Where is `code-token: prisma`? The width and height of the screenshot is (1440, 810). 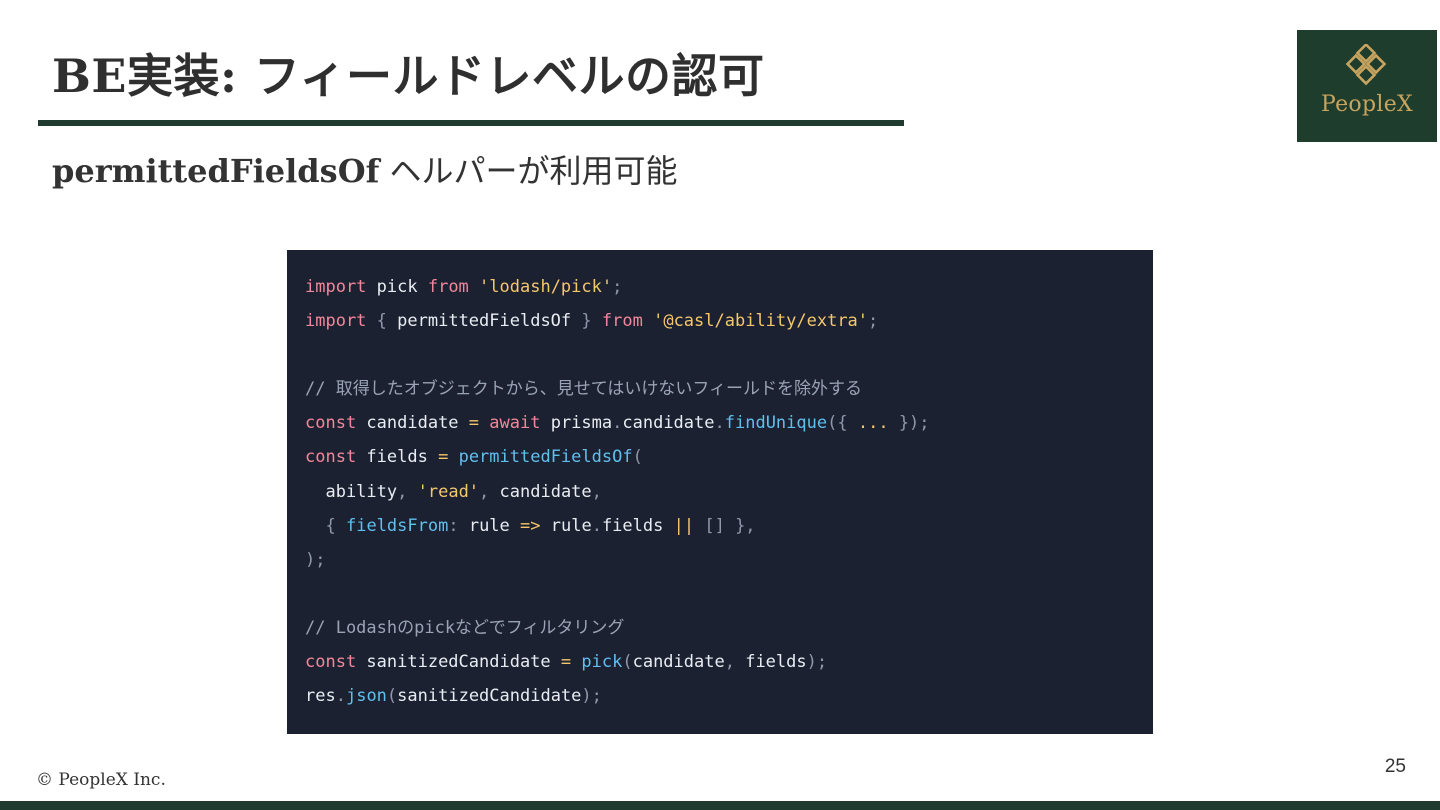 code-token: prisma is located at coordinates (576, 423).